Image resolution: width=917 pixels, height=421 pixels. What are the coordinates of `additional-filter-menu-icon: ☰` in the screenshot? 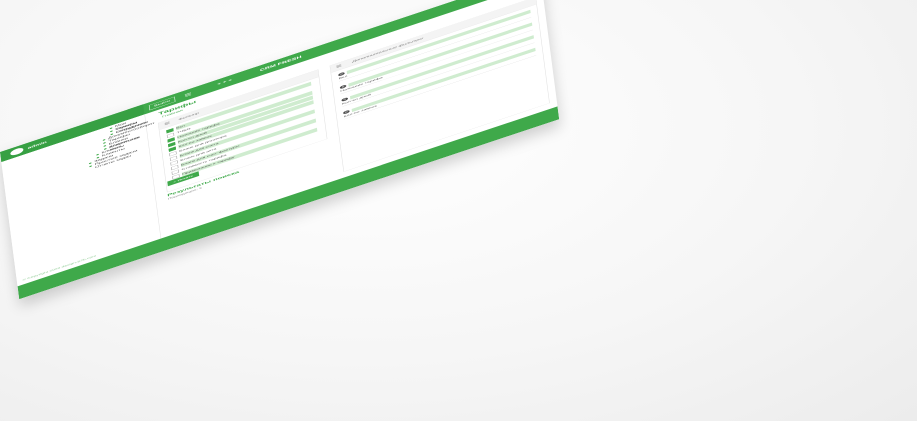 It's located at (339, 66).